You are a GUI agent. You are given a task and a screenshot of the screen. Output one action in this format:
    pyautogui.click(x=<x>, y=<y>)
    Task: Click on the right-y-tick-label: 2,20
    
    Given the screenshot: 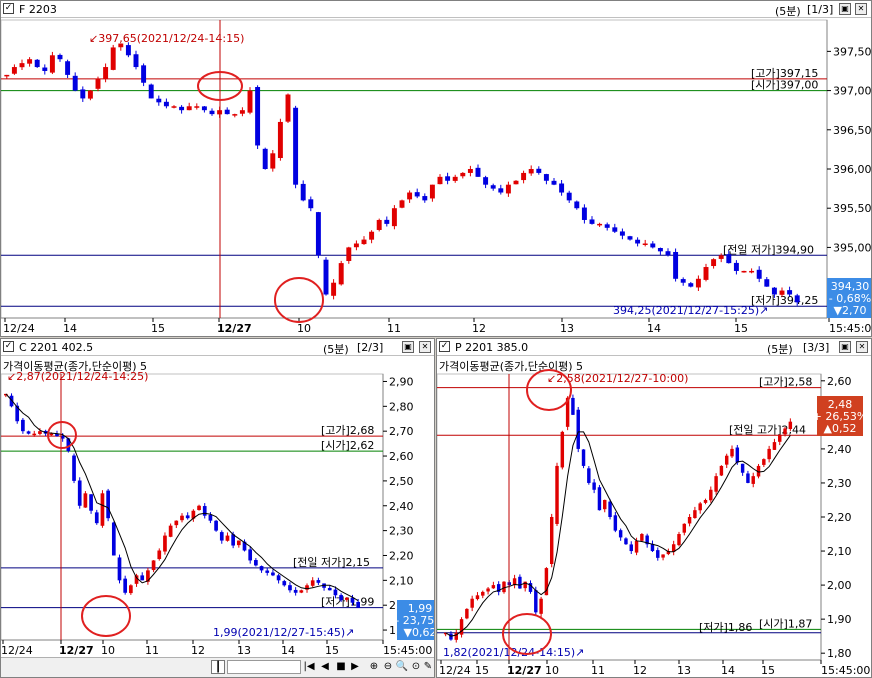 What is the action you would take?
    pyautogui.click(x=839, y=517)
    